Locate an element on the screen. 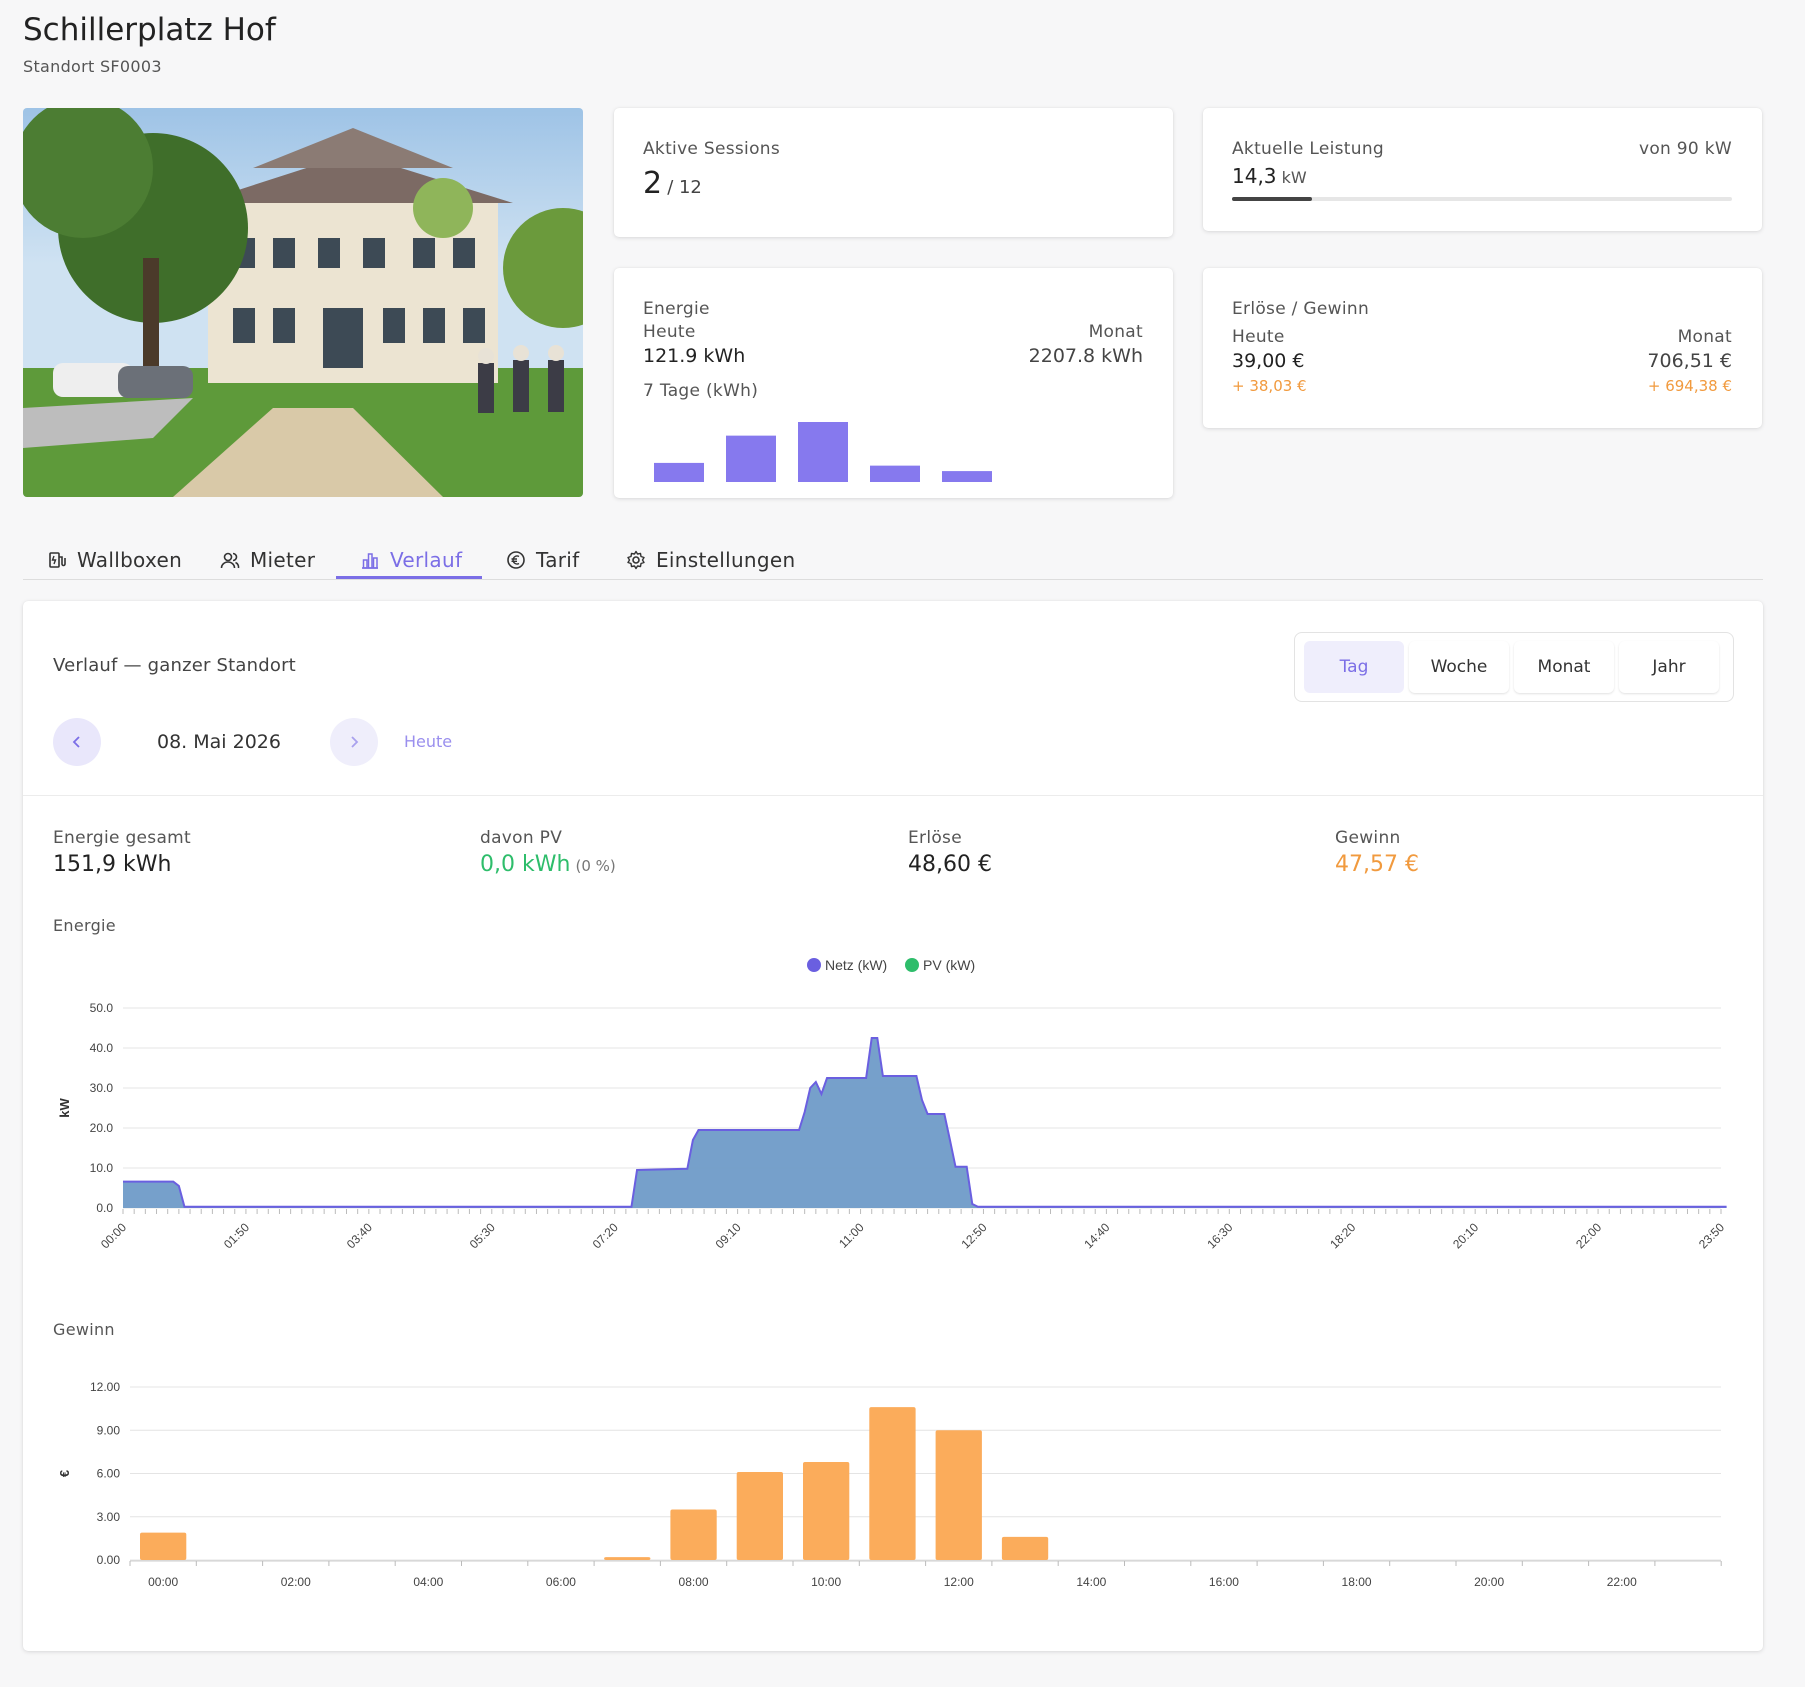 Image resolution: width=1805 pixels, height=1687 pixels. y-tick-label: 50.0 is located at coordinates (102, 1008).